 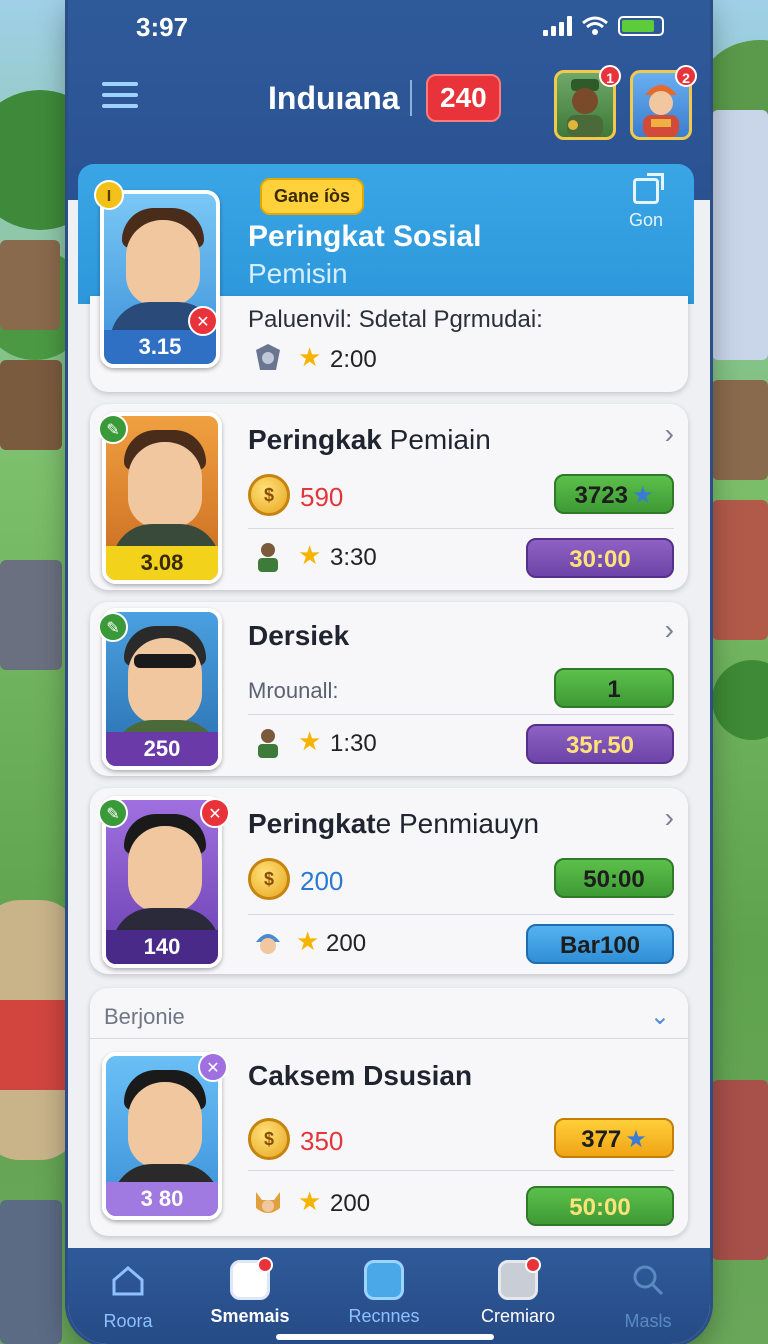 What do you see at coordinates (322, 1141) in the screenshot?
I see `coin-value: 350` at bounding box center [322, 1141].